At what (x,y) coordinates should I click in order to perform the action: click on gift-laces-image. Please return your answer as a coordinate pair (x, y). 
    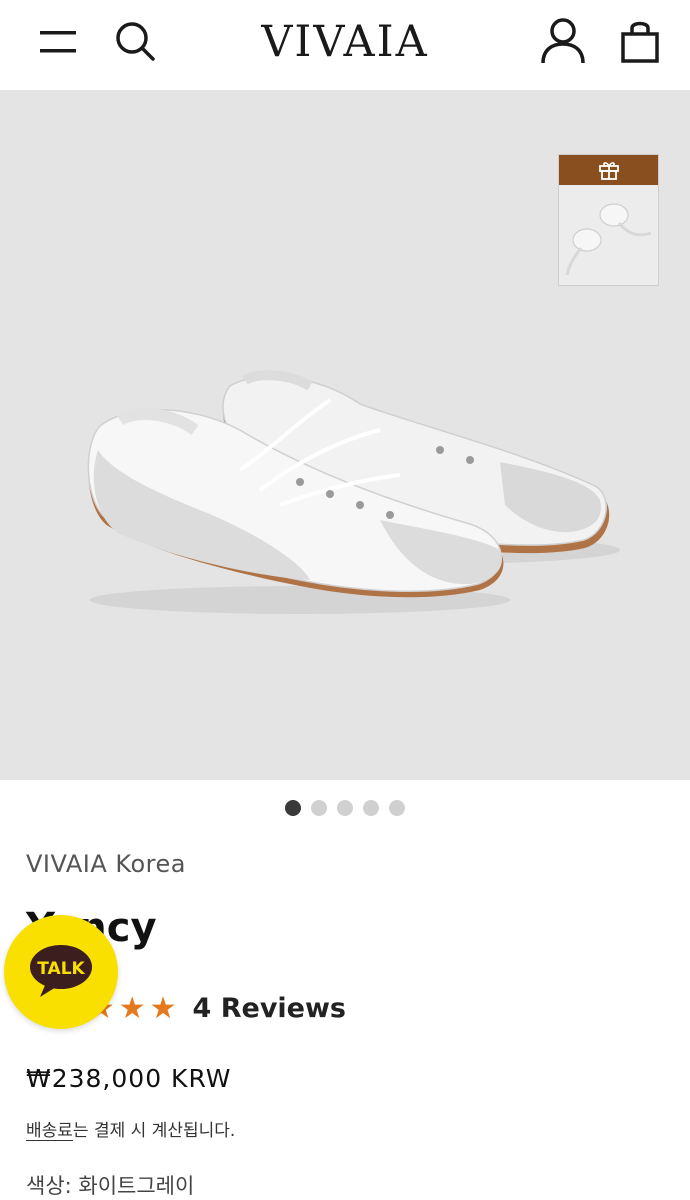
    Looking at the image, I should click on (608, 239).